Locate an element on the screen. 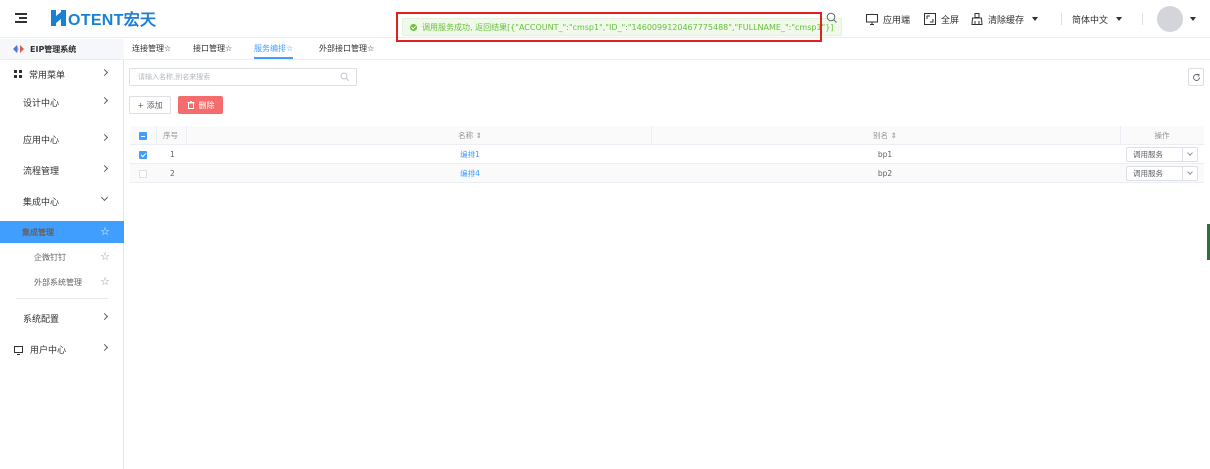  tab-external-interface-management: 外部接口管理☆ is located at coordinates (346, 51).